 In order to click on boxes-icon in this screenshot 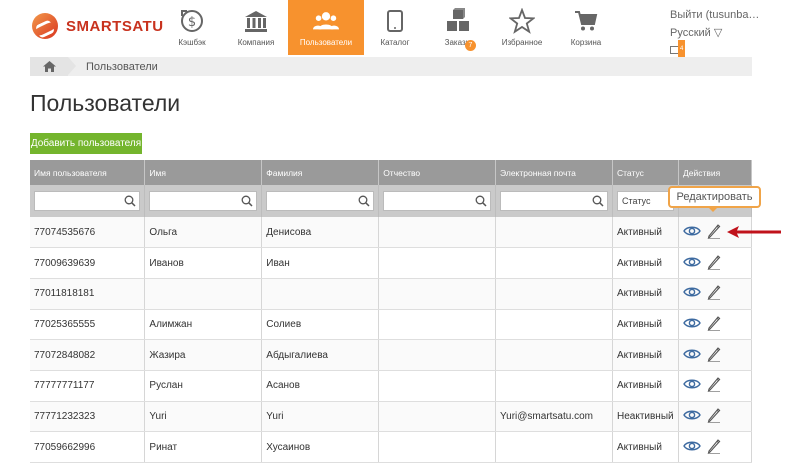, I will do `click(458, 21)`.